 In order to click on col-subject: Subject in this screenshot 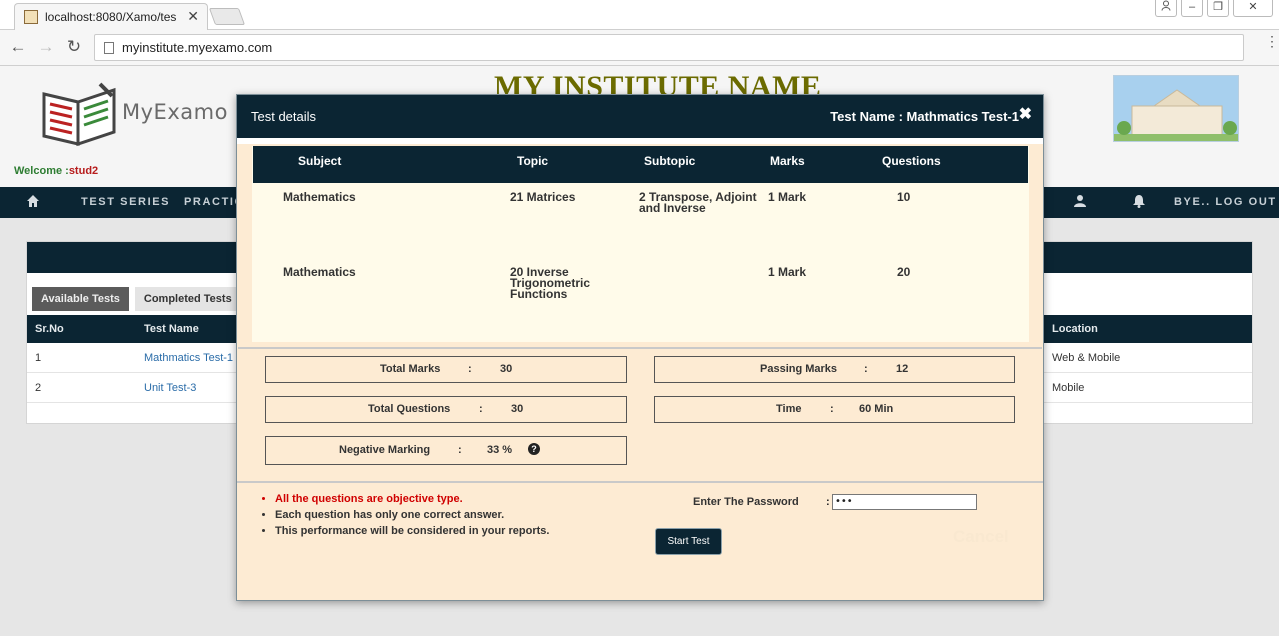, I will do `click(320, 161)`.